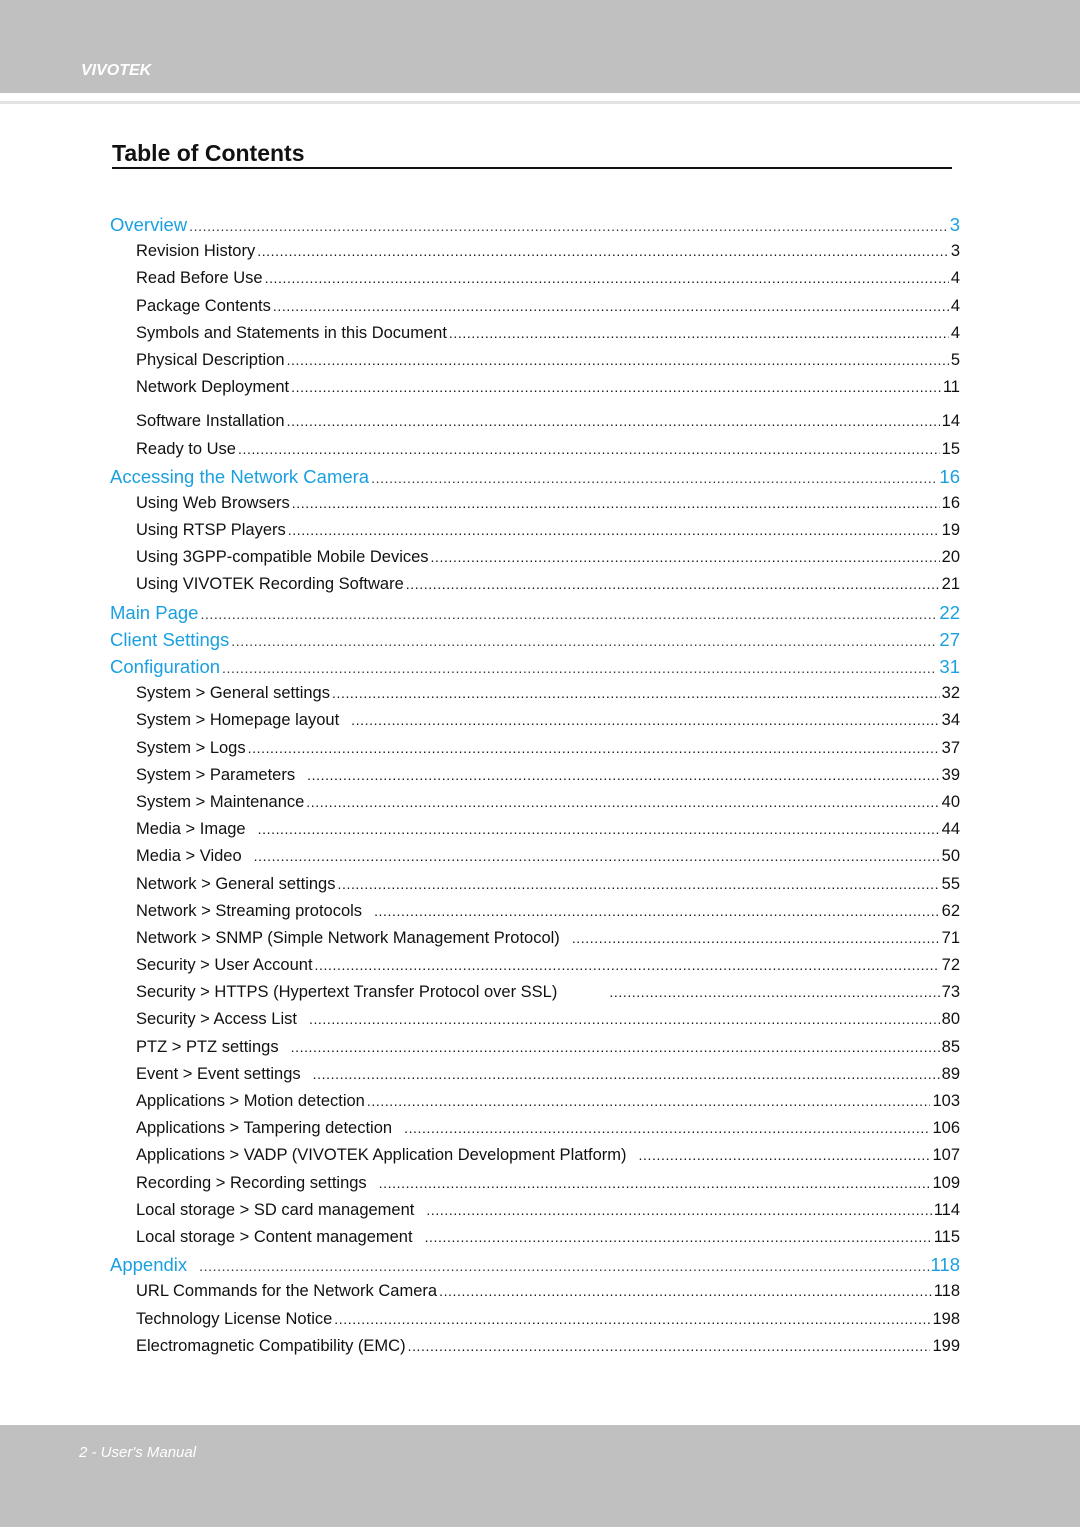 The height and width of the screenshot is (1527, 1080). I want to click on toc-subsection-entry: Electromagnetic Compatibility (EMC) 199, so click(535, 1346).